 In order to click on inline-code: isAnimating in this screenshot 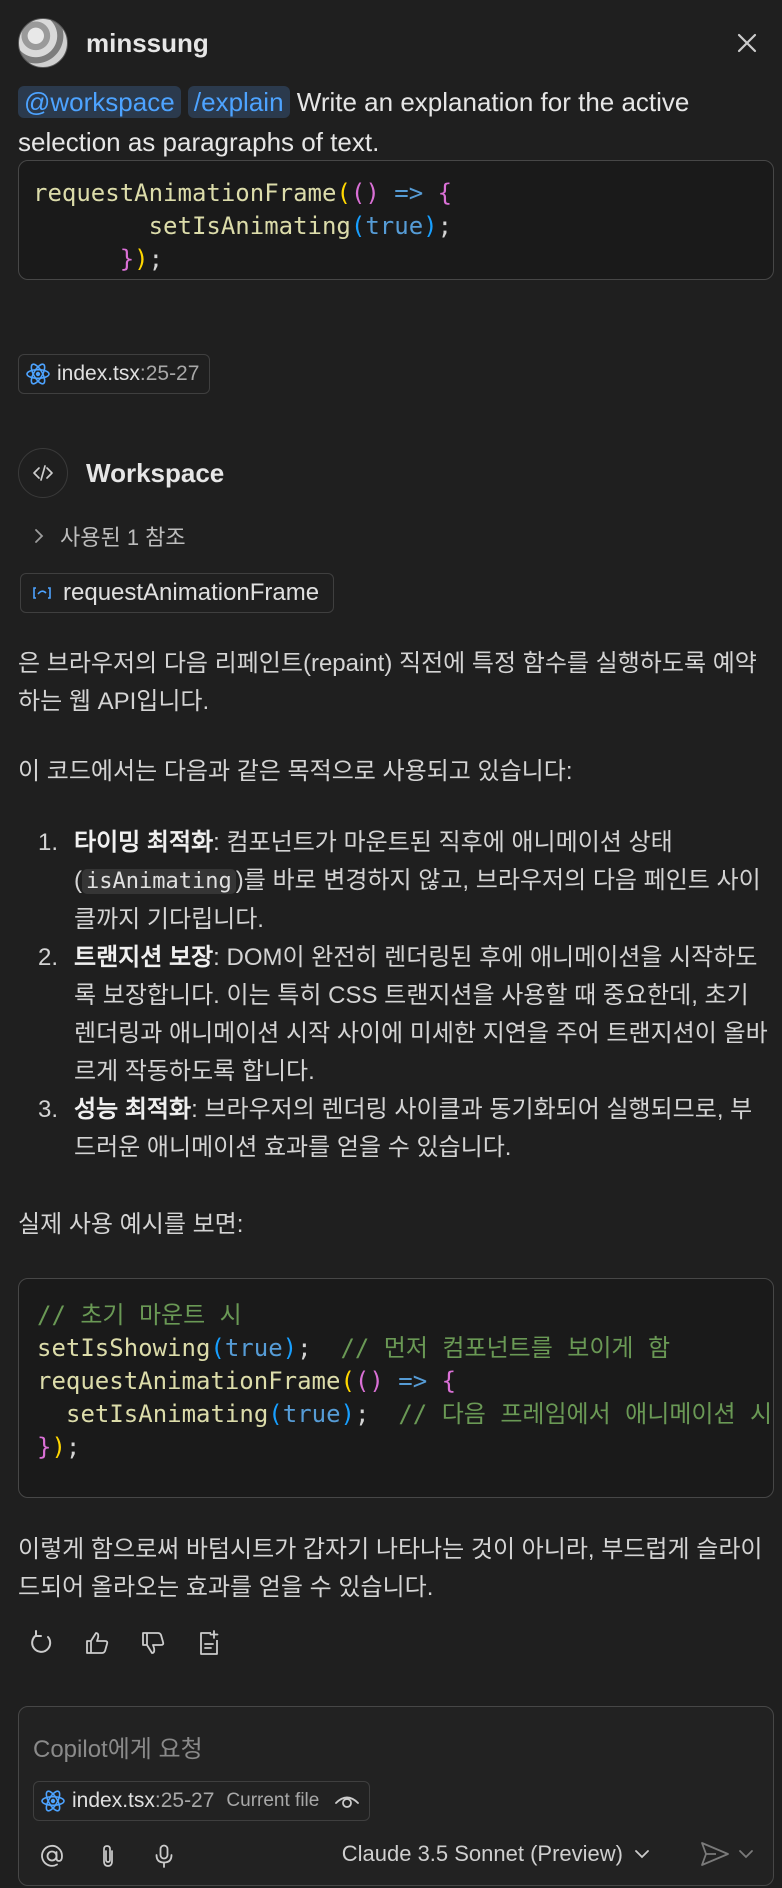, I will do `click(159, 881)`.